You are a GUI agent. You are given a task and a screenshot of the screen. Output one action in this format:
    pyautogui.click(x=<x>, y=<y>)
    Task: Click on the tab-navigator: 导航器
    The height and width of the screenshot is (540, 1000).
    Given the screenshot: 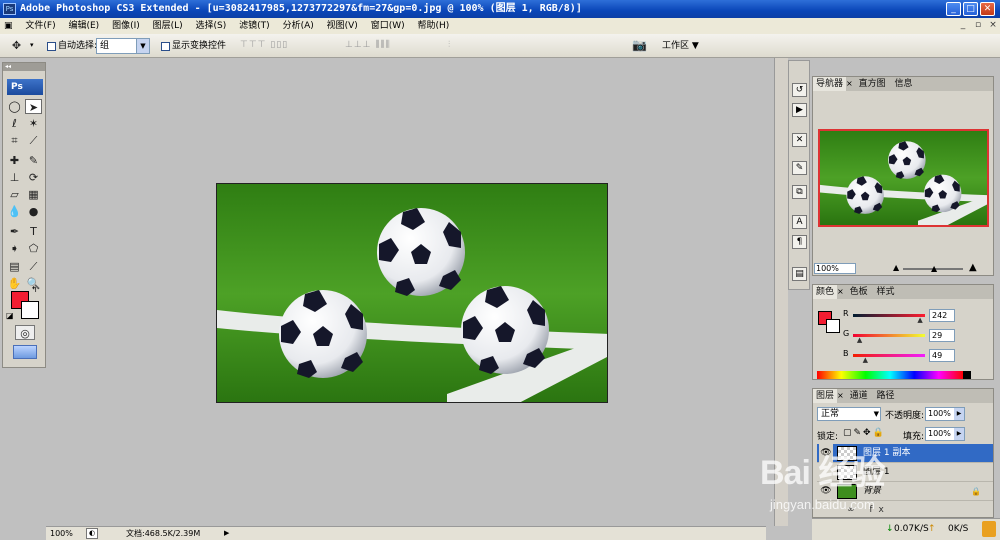 What is the action you would take?
    pyautogui.click(x=830, y=84)
    